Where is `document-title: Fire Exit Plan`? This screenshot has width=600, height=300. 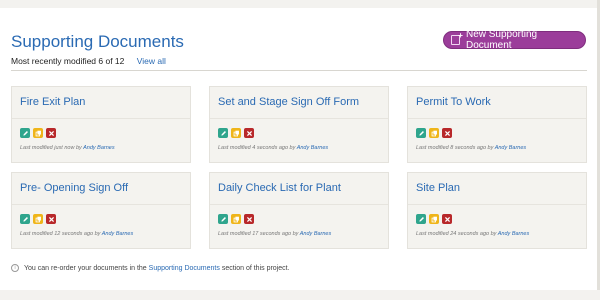 document-title: Fire Exit Plan is located at coordinates (52, 102).